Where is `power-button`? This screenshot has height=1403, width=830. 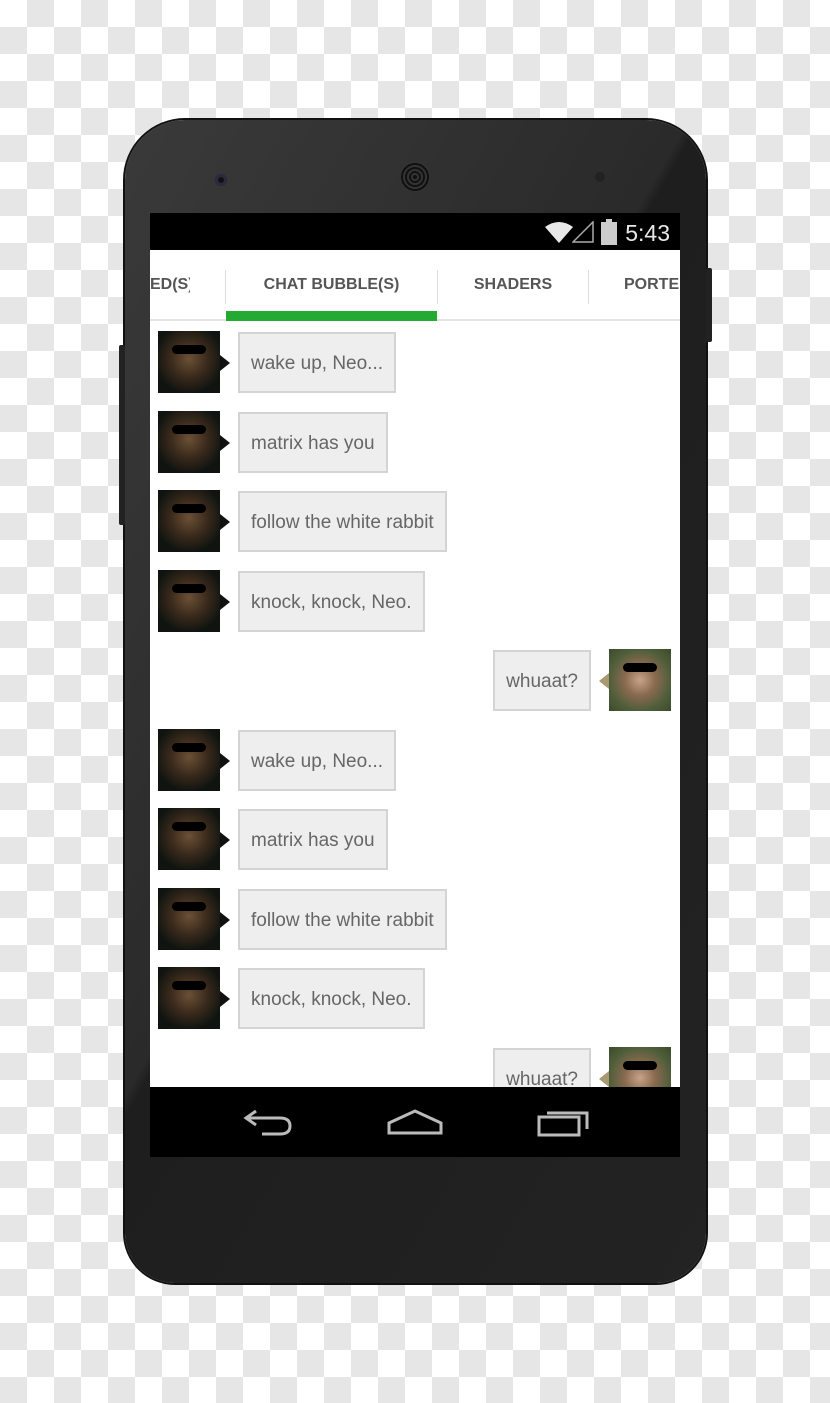
power-button is located at coordinates (709, 305).